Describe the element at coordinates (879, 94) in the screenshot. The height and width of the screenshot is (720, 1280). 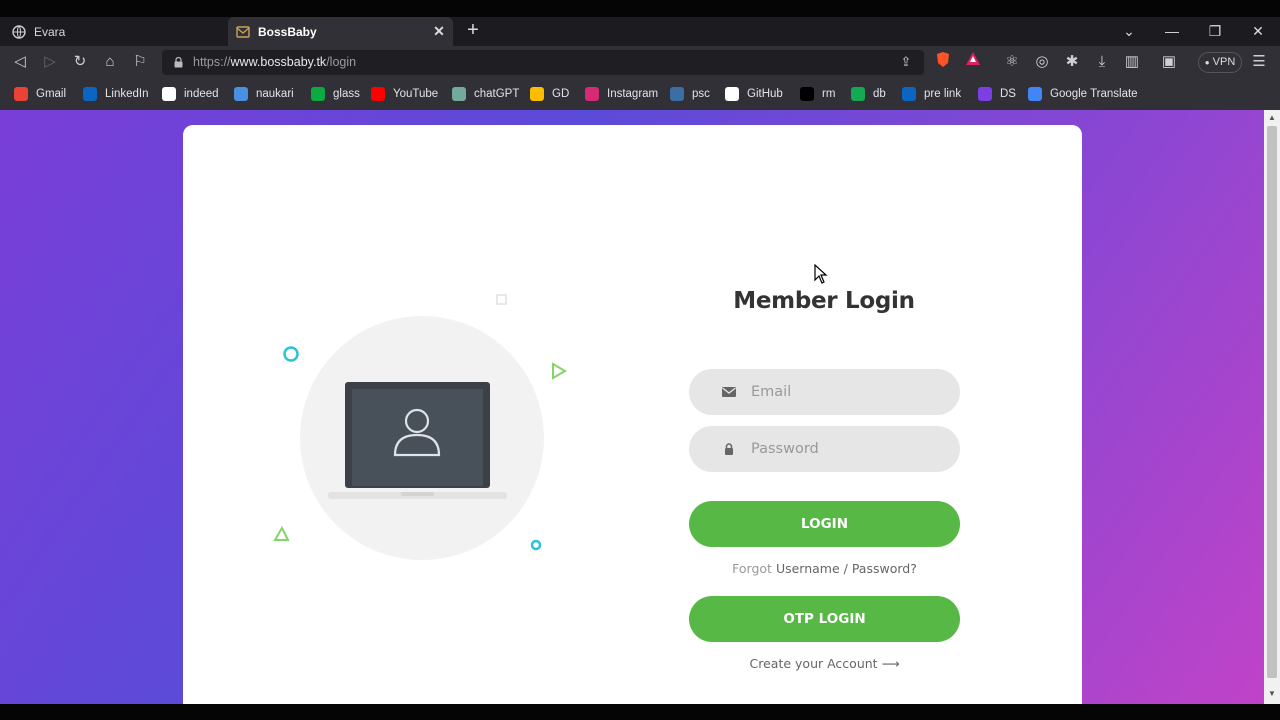
I see `bookmark-label: db` at that location.